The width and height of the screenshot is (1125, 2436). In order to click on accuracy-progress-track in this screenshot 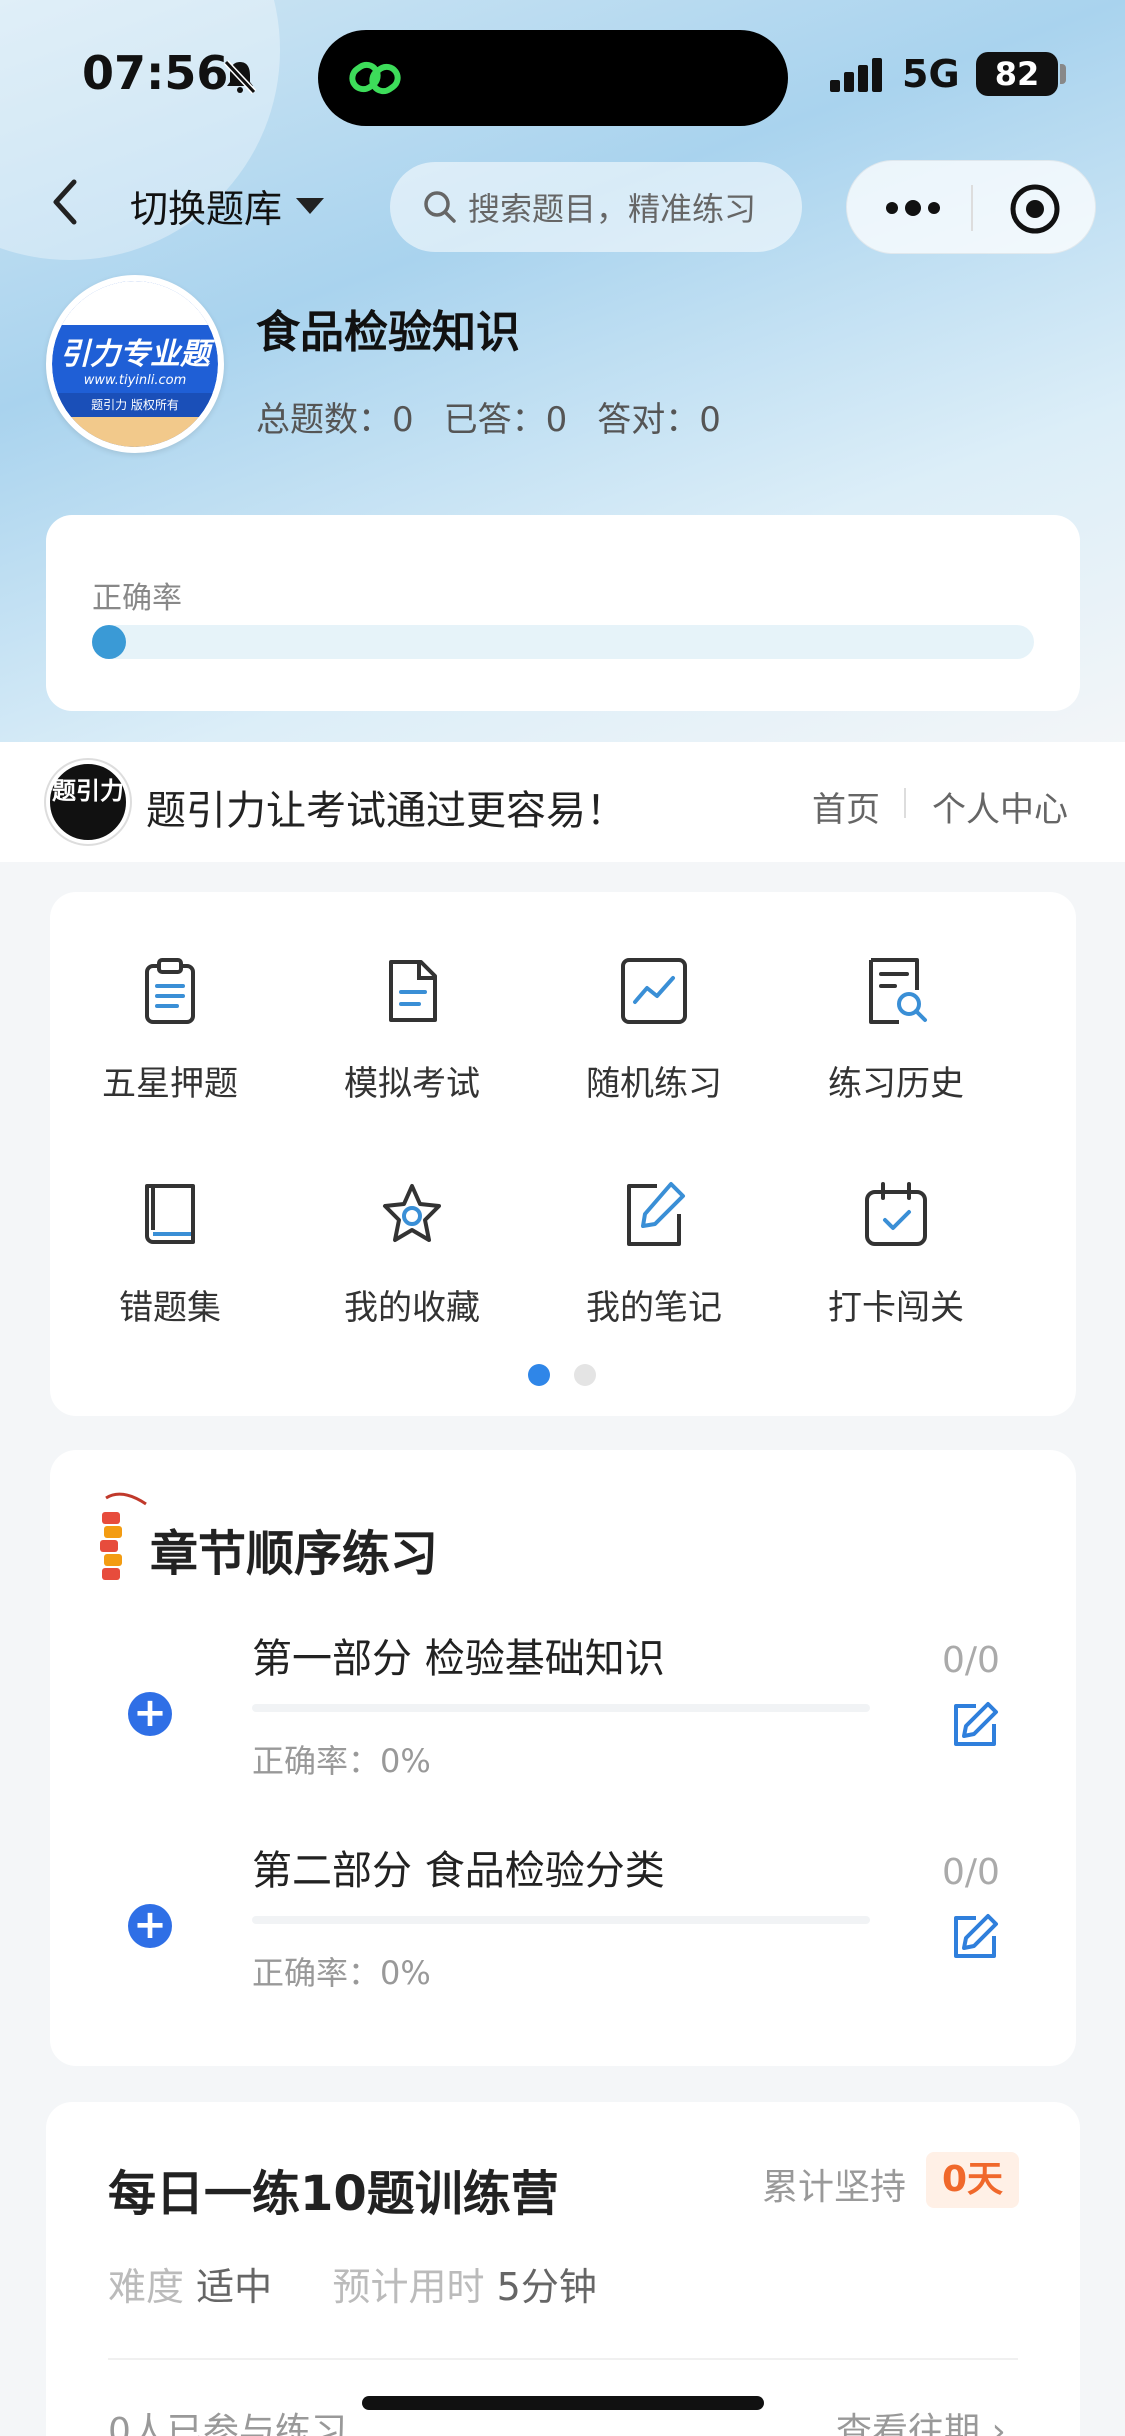, I will do `click(563, 642)`.